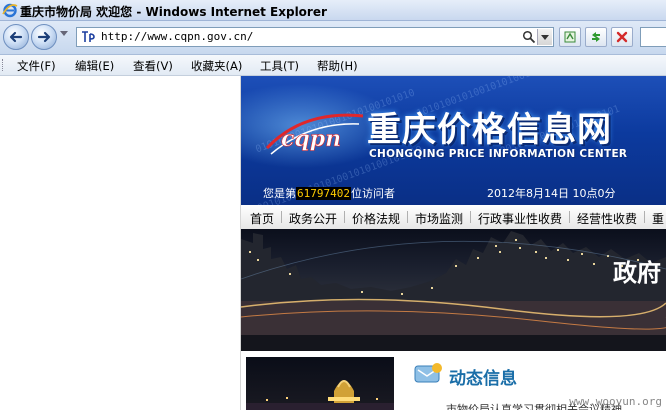 Image resolution: width=666 pixels, height=410 pixels. Describe the element at coordinates (3, 65) in the screenshot. I see `toolbar-grip` at that location.